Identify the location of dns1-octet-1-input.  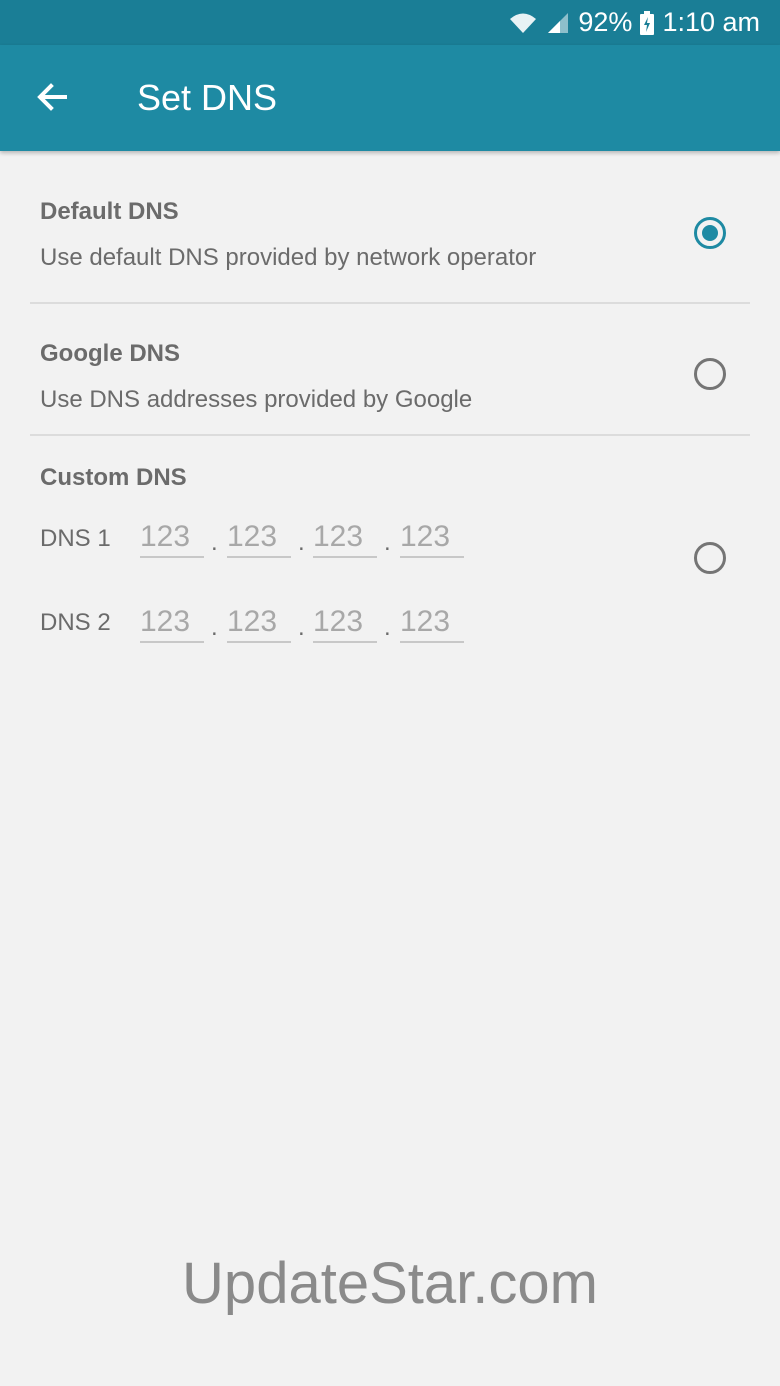
(172, 538).